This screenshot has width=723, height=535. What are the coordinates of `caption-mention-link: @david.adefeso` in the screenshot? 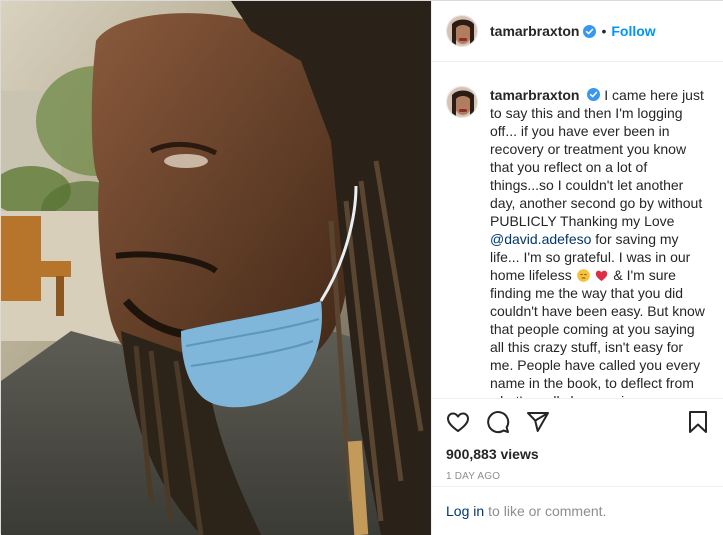 It's located at (540, 239).